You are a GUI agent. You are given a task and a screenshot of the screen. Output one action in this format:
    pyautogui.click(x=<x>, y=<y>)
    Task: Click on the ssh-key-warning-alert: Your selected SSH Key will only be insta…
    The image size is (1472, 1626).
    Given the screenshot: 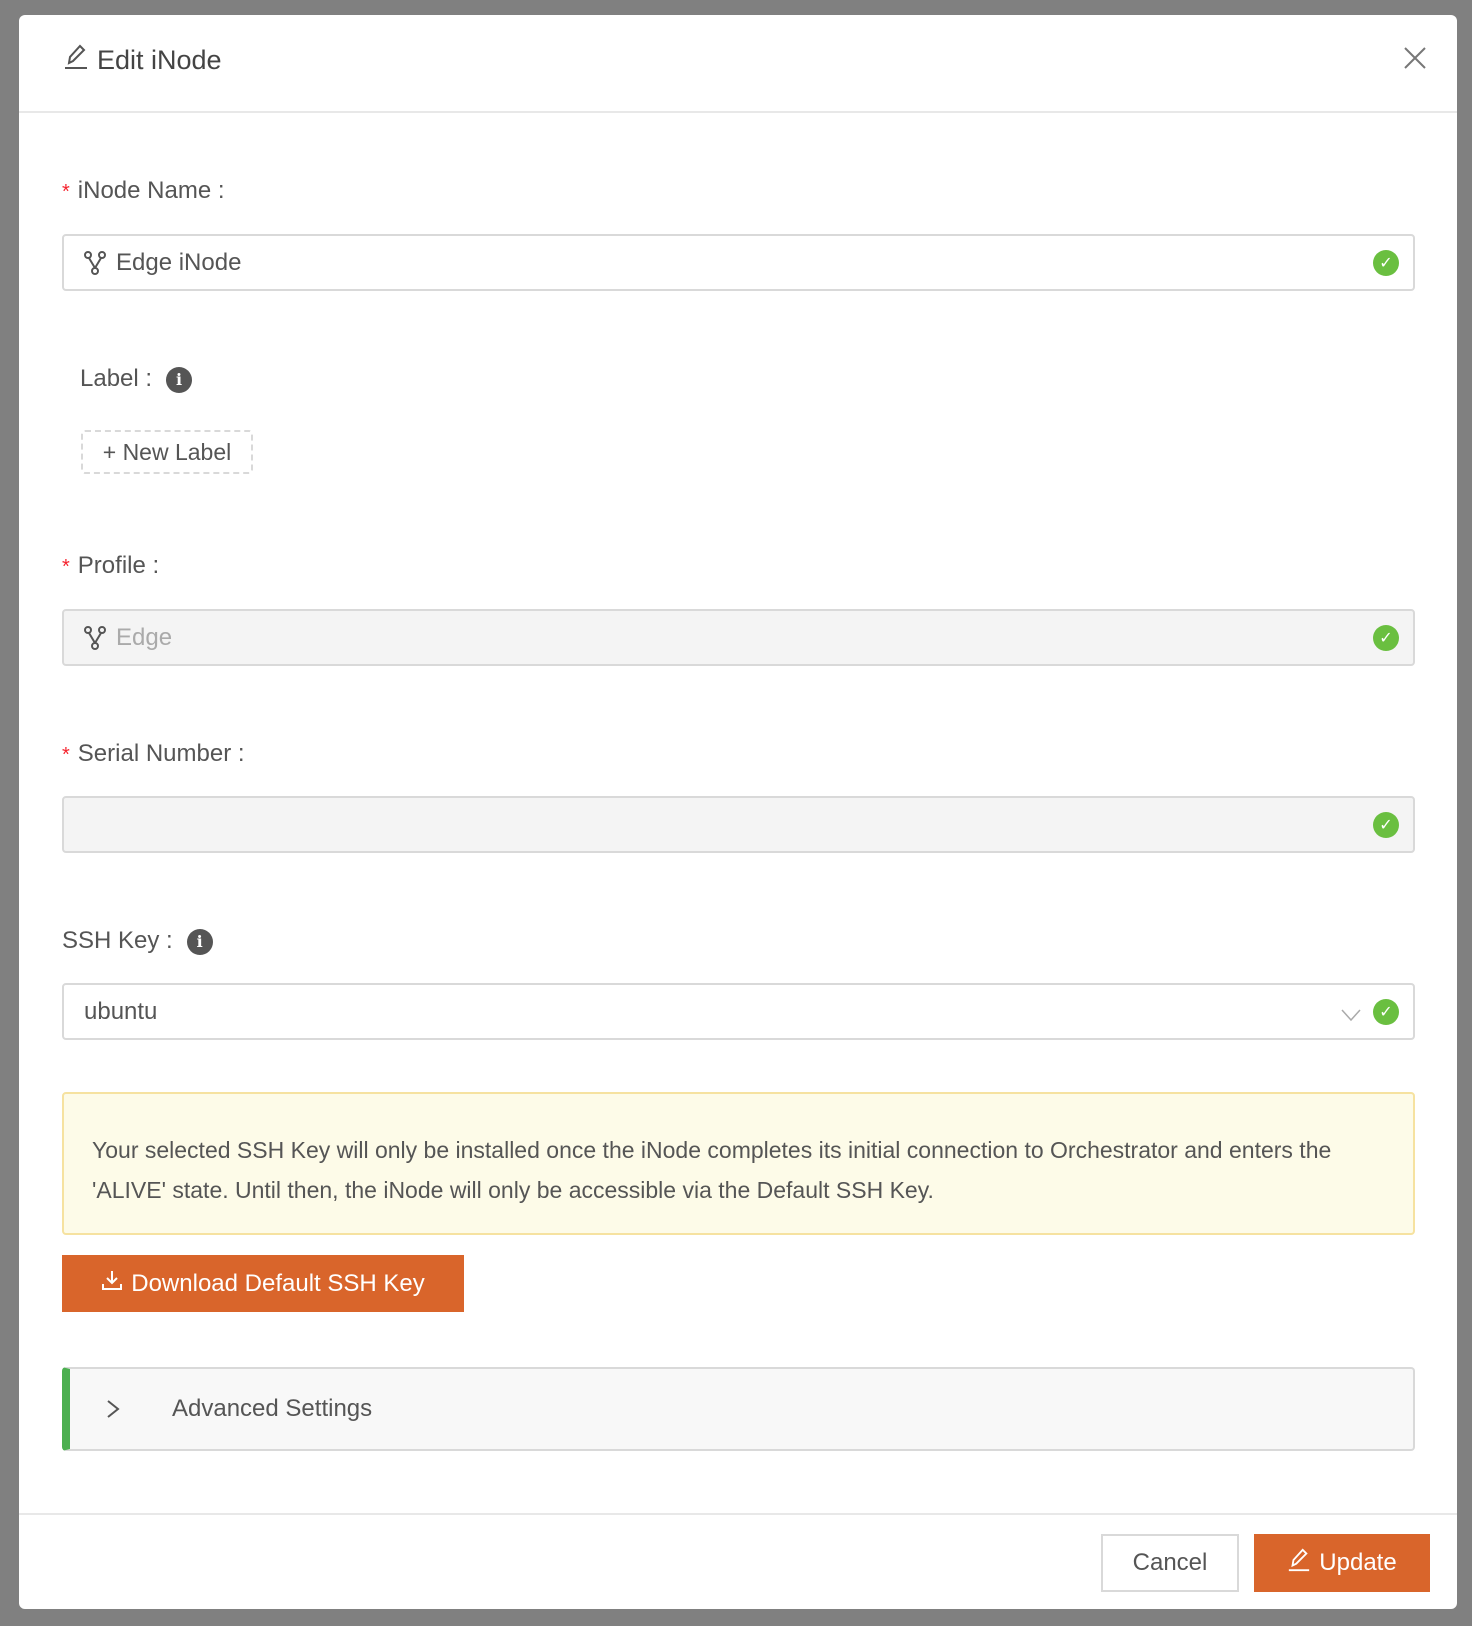 What is the action you would take?
    pyautogui.click(x=738, y=1163)
    